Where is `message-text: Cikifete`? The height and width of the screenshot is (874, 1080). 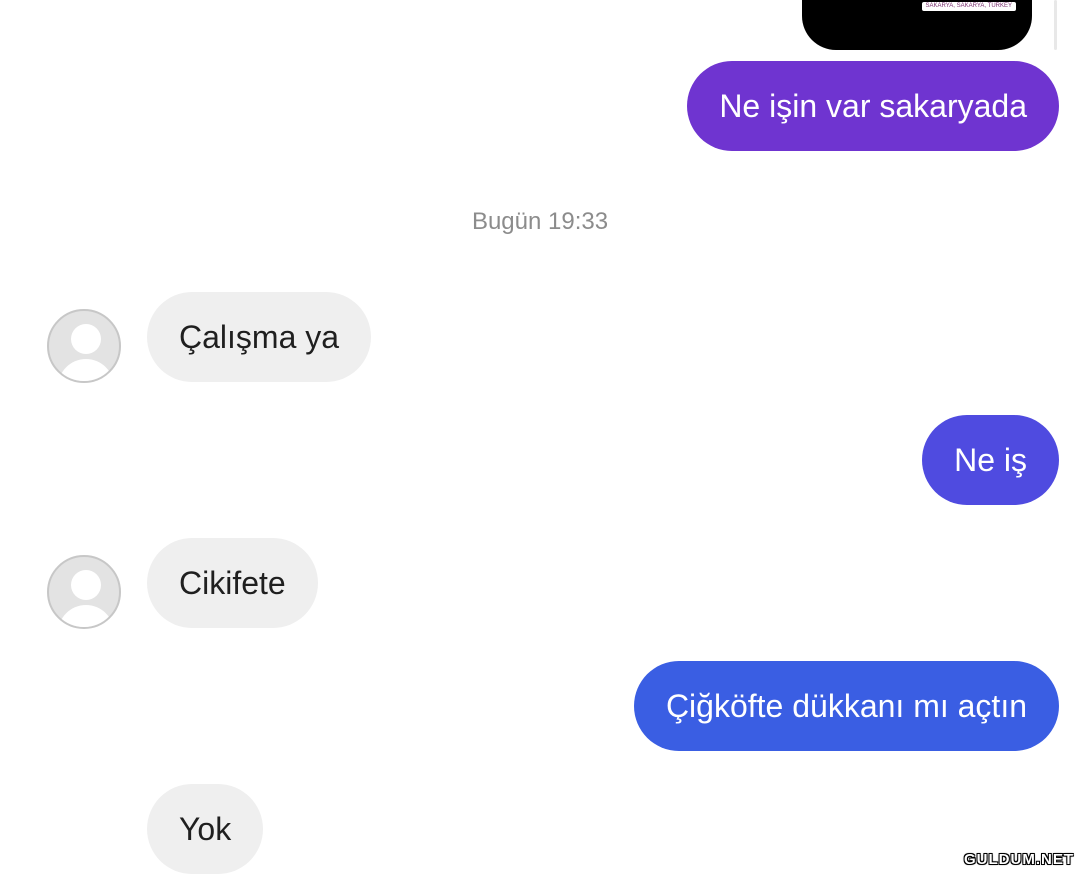
message-text: Cikifete is located at coordinates (232, 583).